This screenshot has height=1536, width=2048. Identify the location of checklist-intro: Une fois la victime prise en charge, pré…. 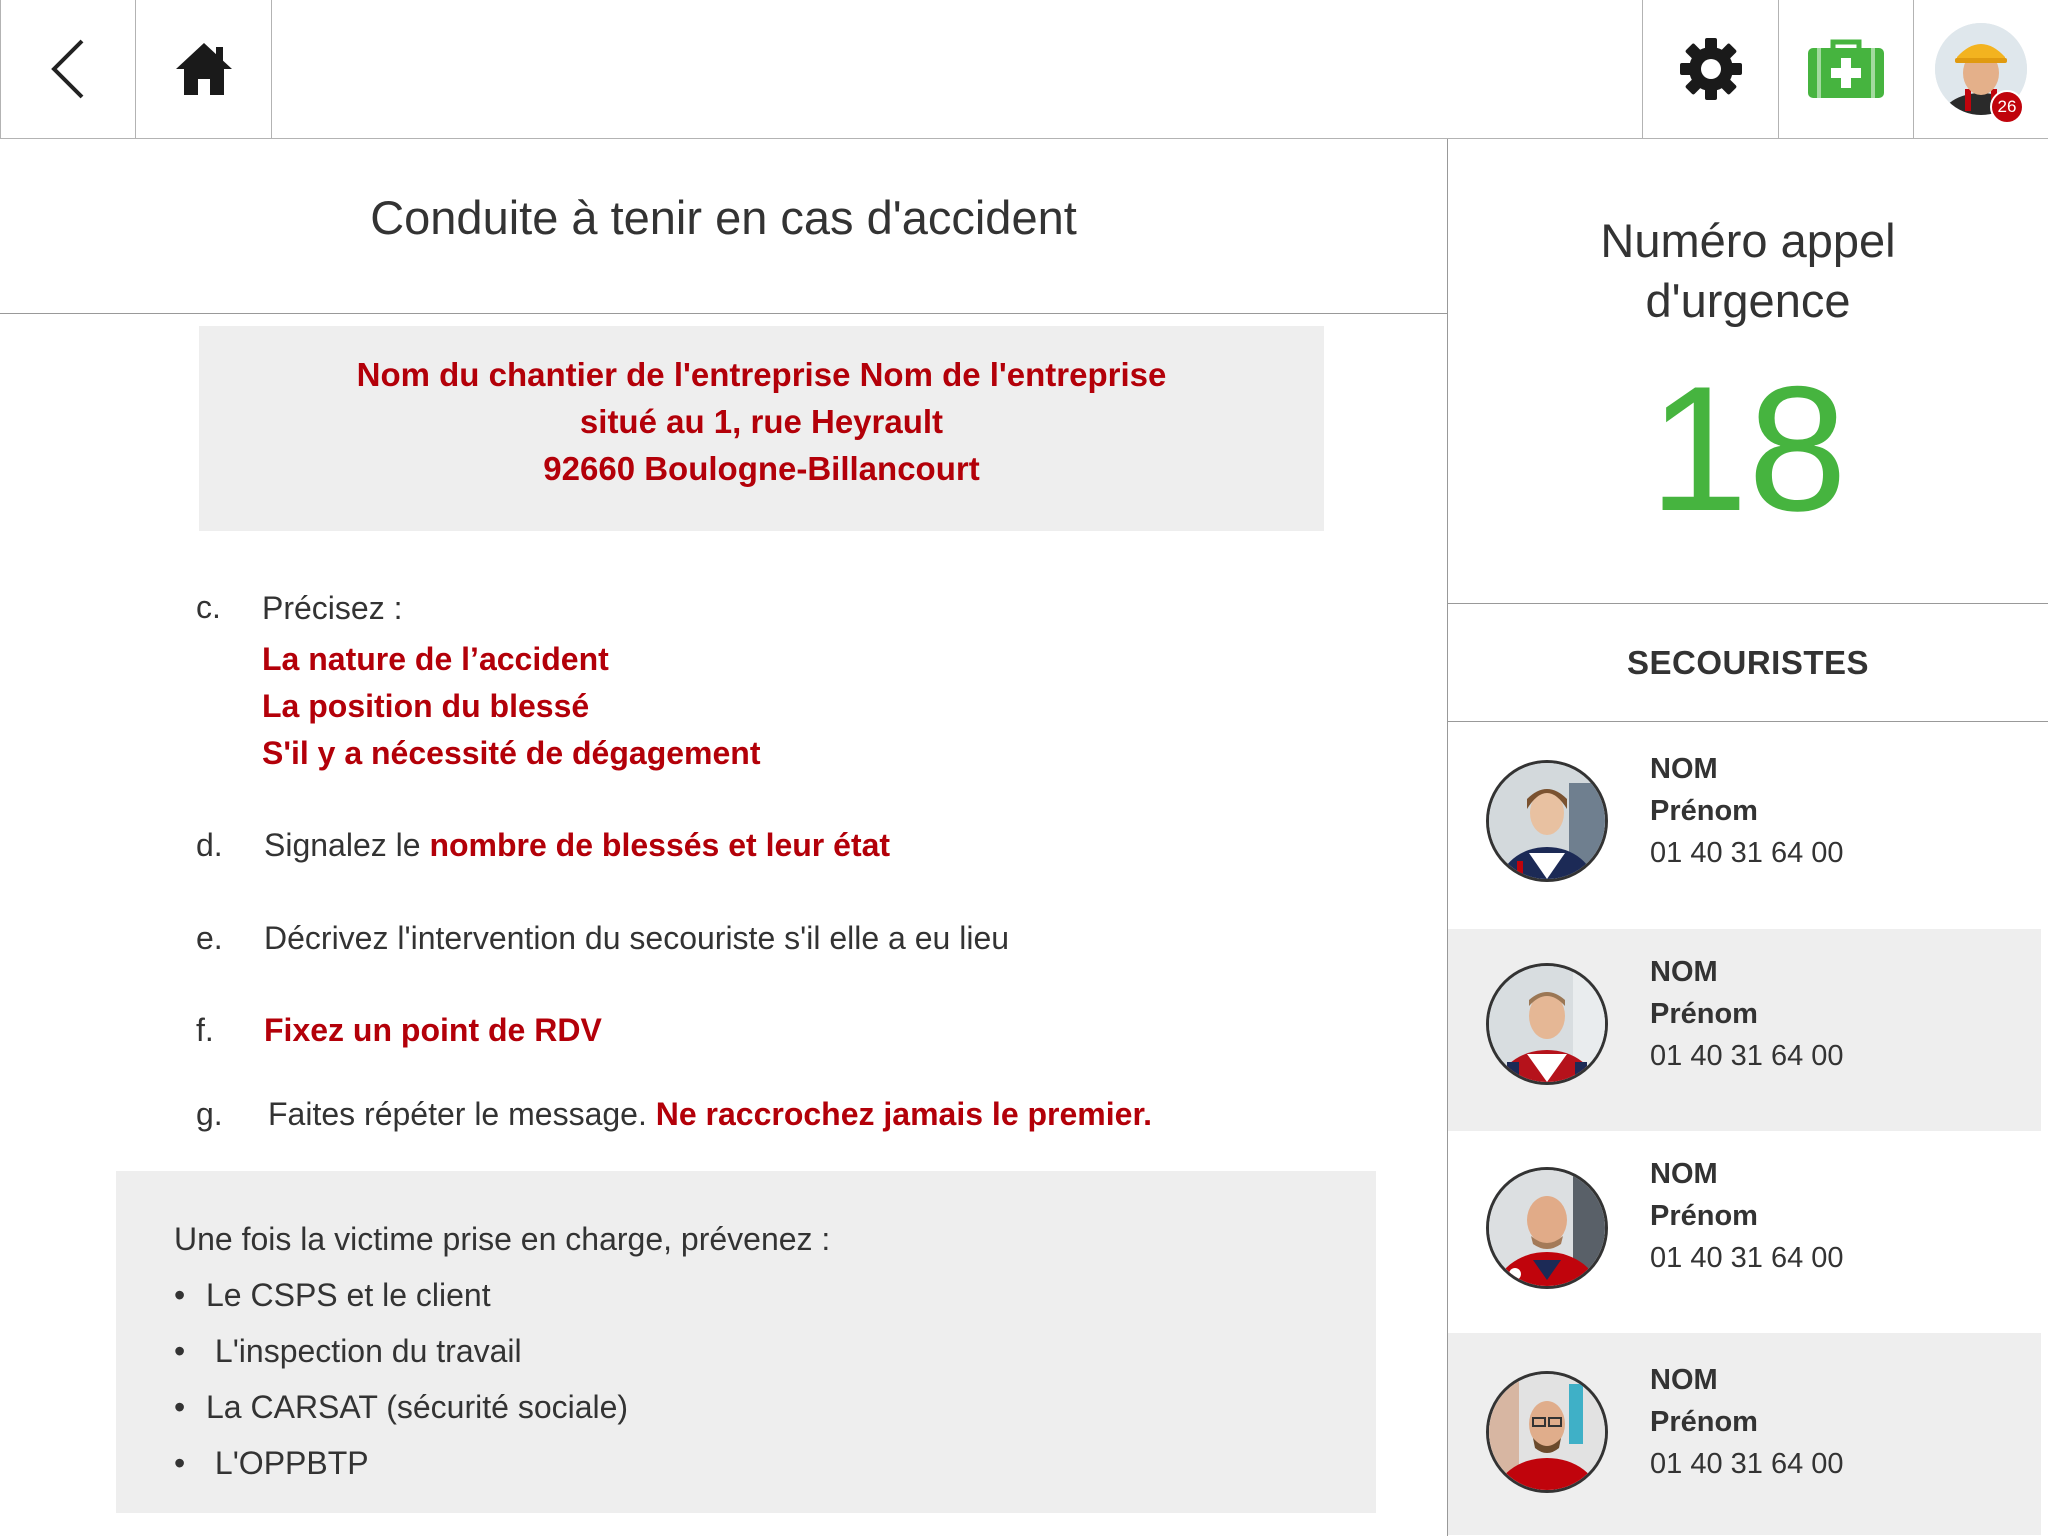
(502, 1239).